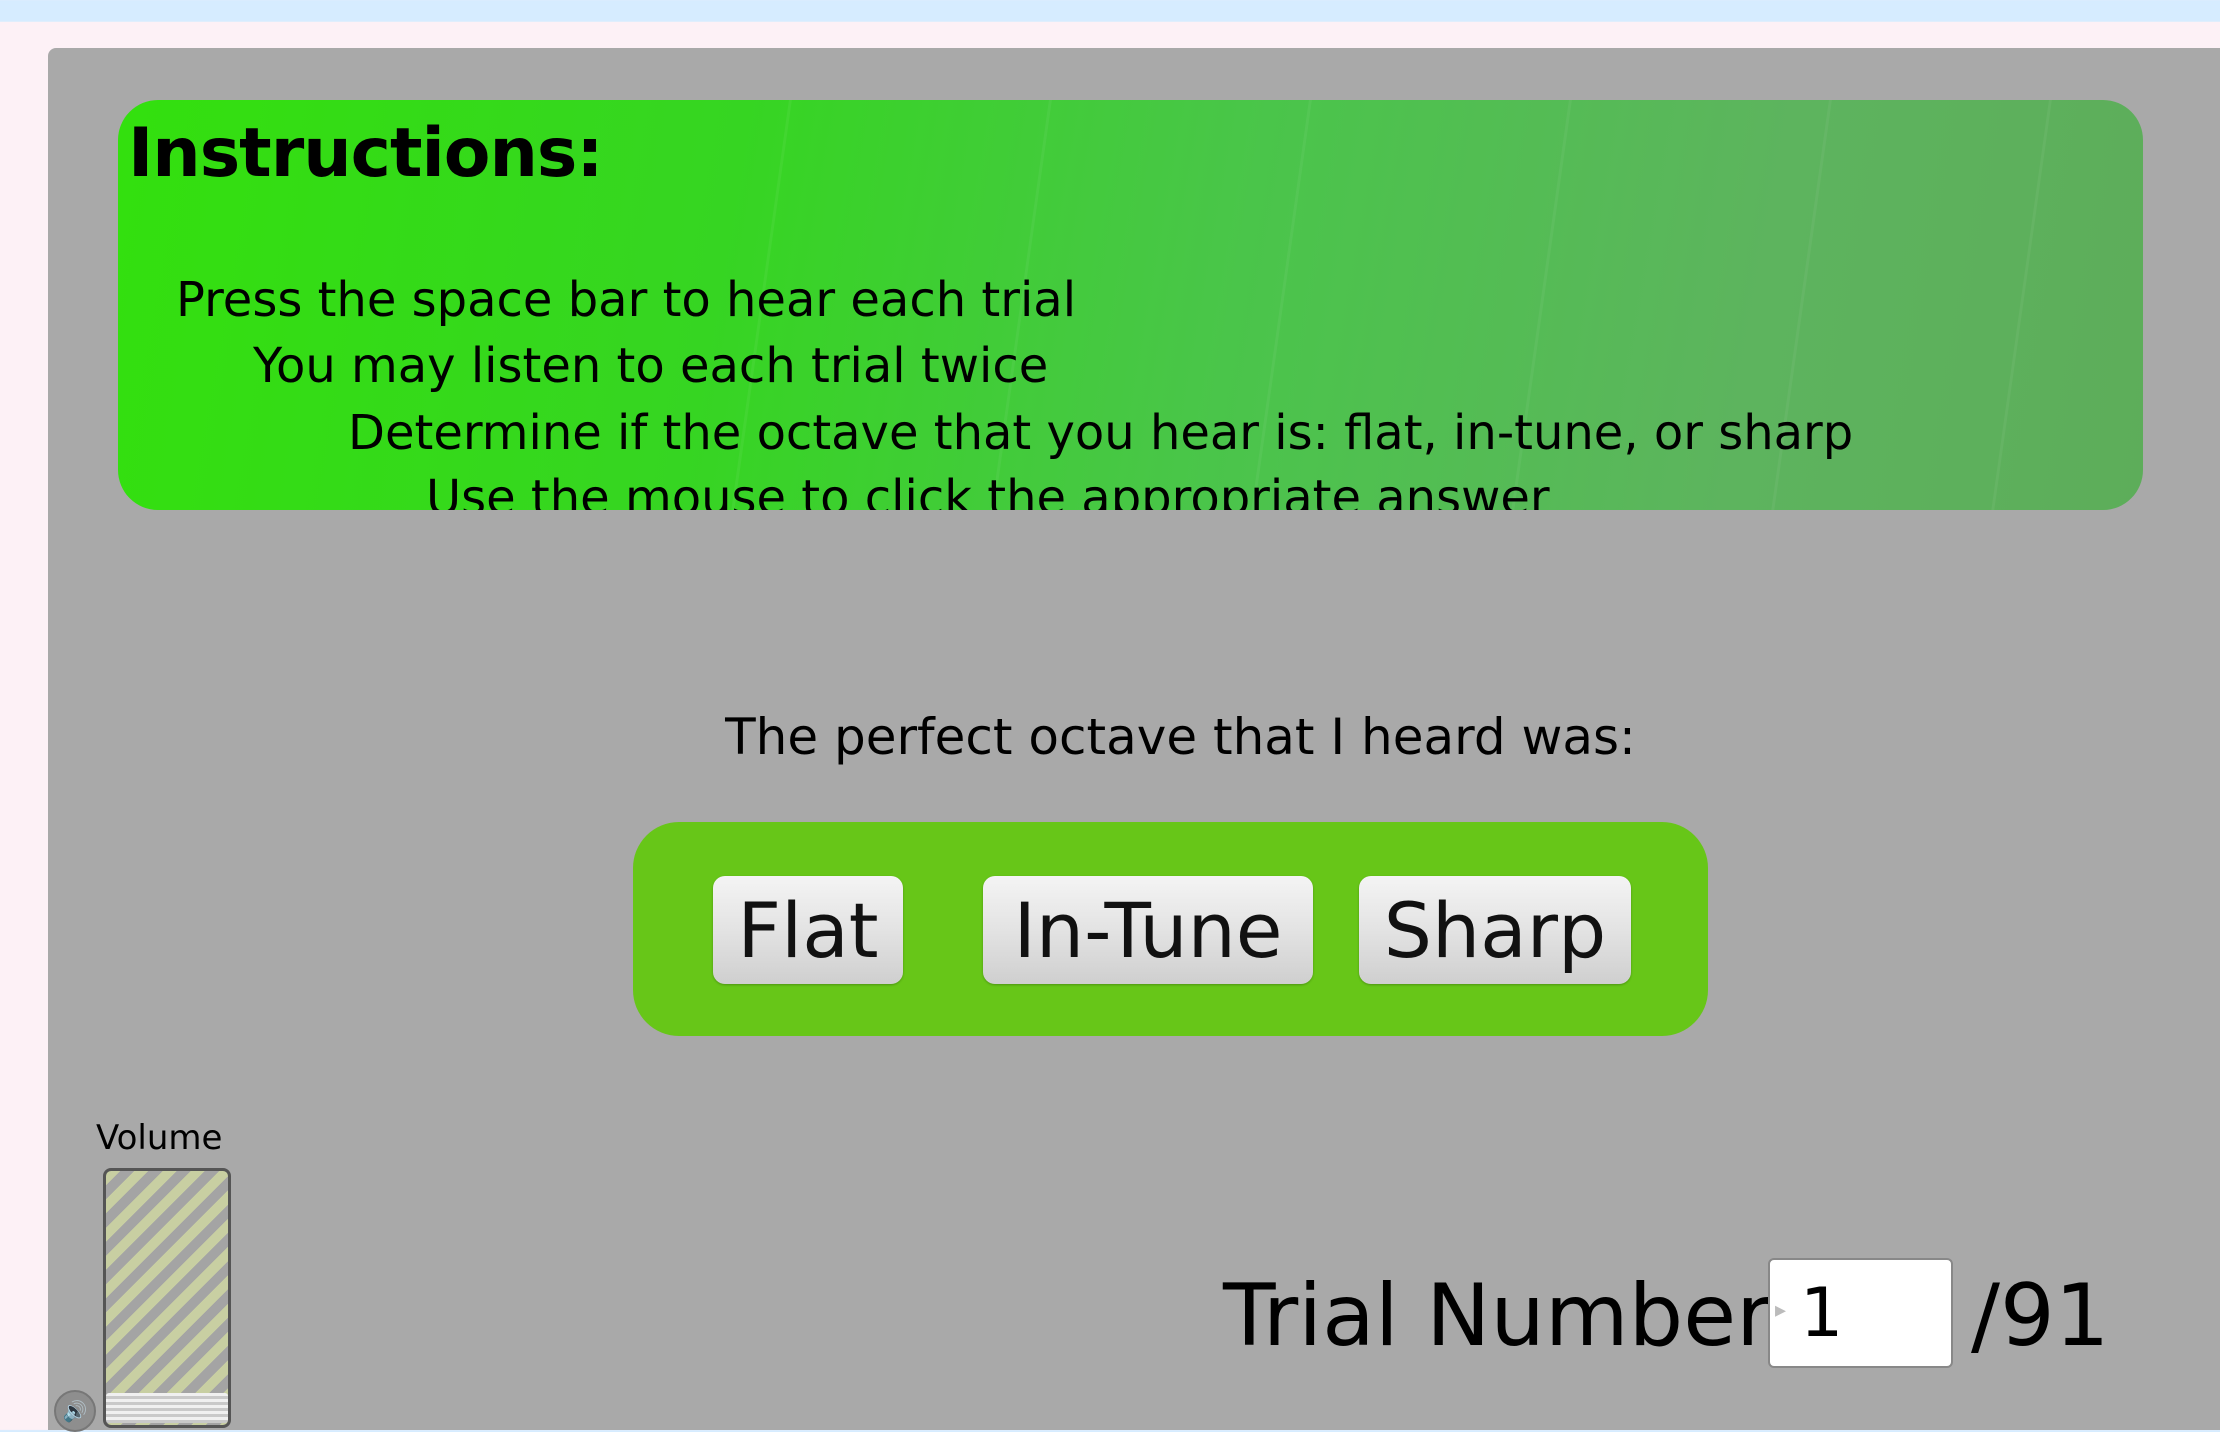  I want to click on question-prompt: The perfect octave that I heard was:, so click(1180, 737).